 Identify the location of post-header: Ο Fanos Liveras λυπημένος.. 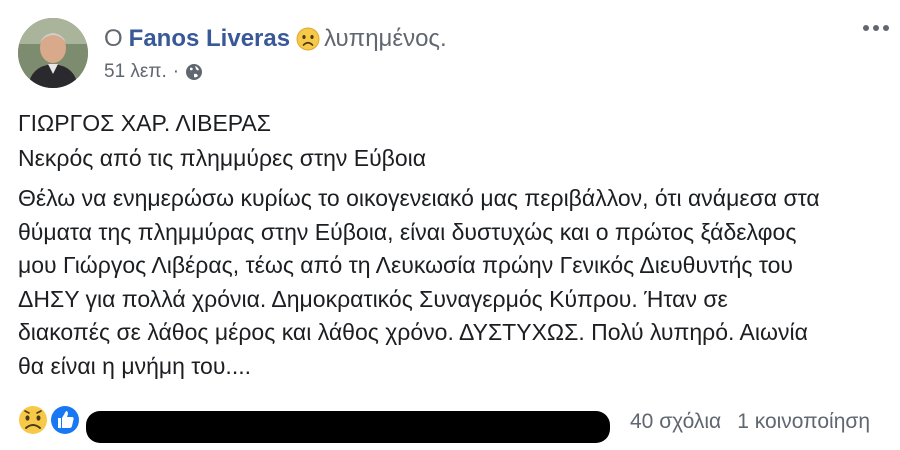
(275, 39).